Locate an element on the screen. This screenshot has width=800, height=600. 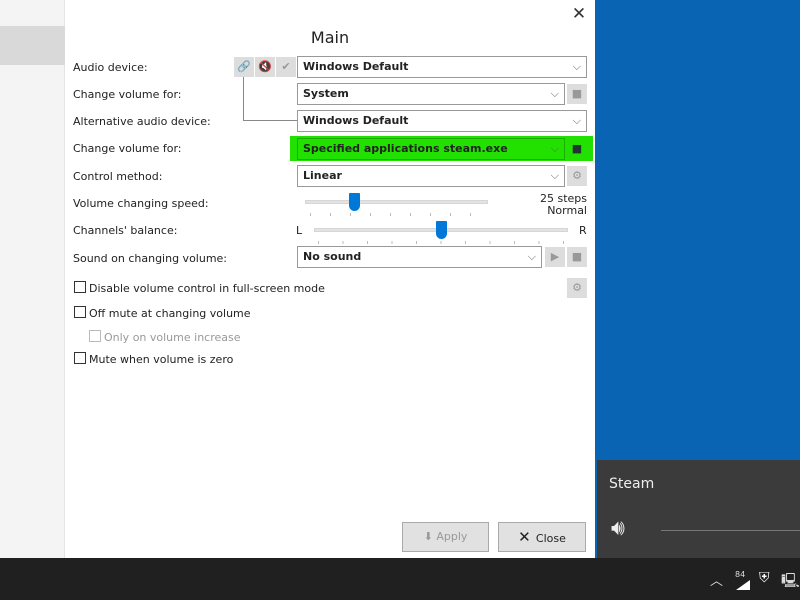
chevron-up-icon: ︿ is located at coordinates (716, 579).